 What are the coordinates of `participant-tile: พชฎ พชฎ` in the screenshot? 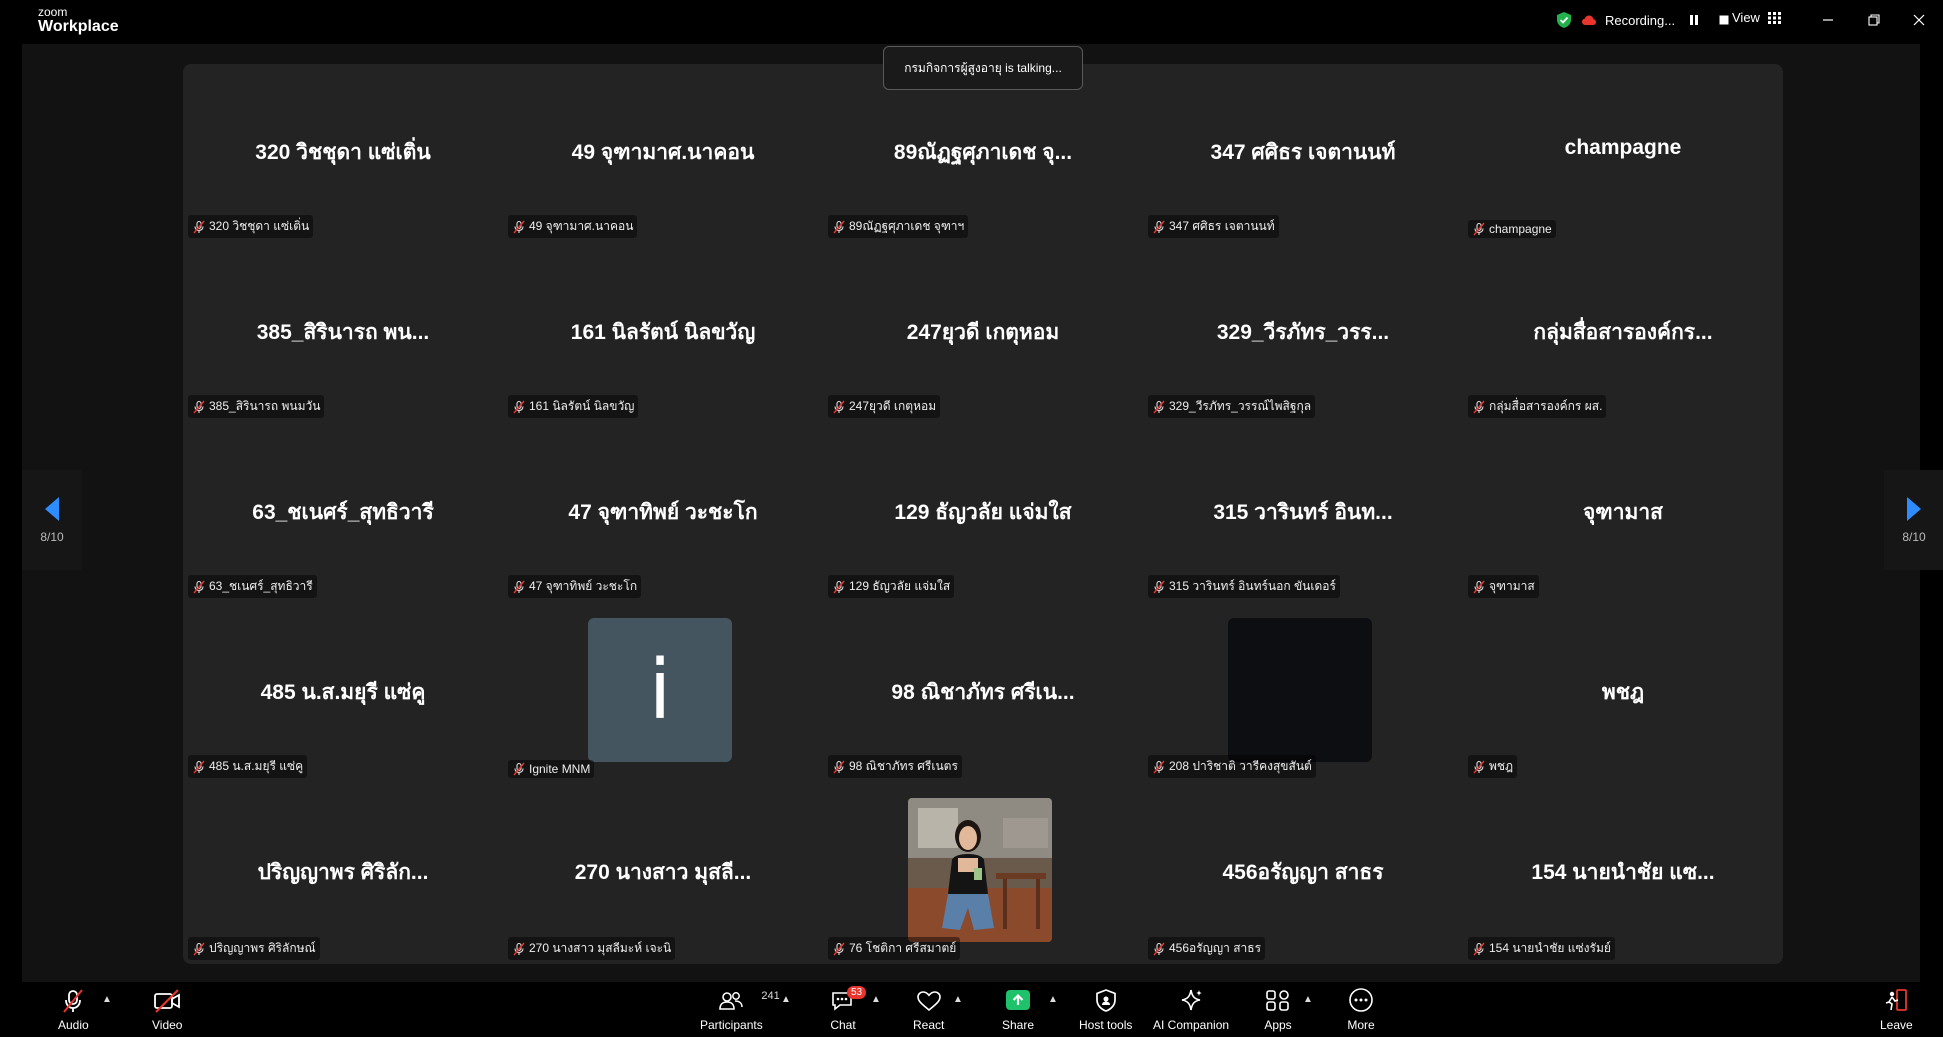 It's located at (1623, 694).